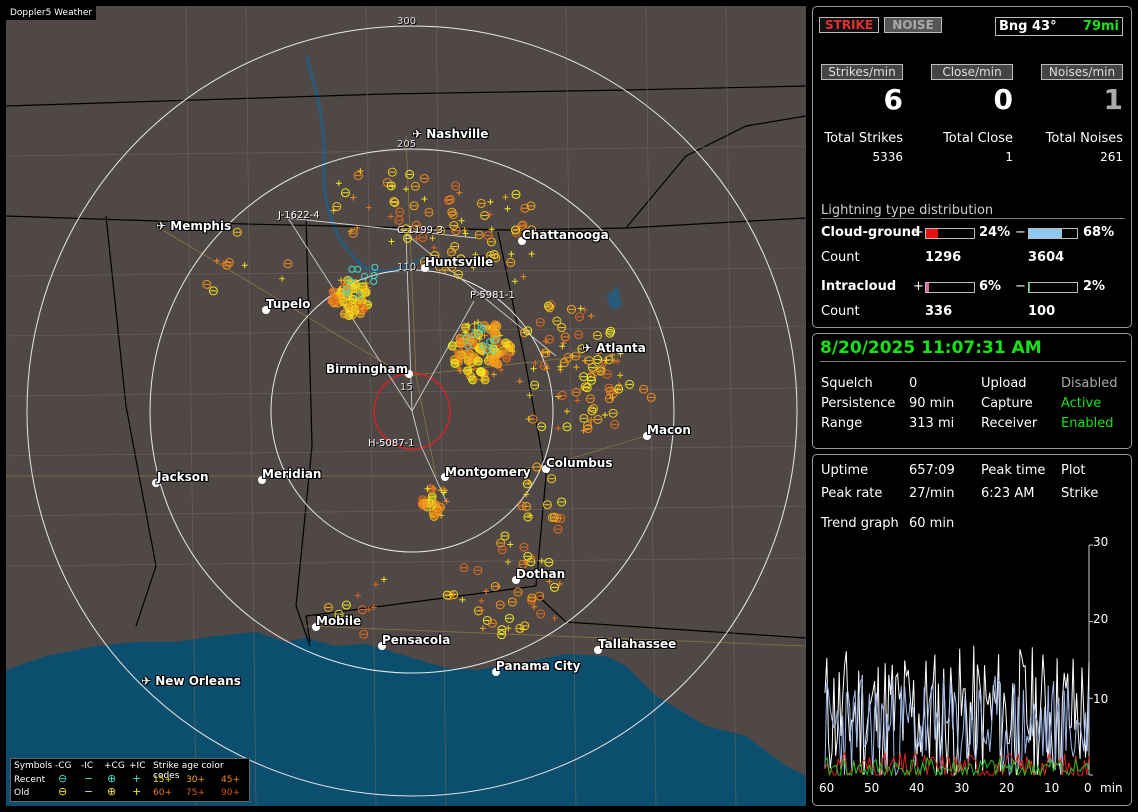 This screenshot has height=812, width=1138. Describe the element at coordinates (1088, 788) in the screenshot. I see `x-tick: 0` at that location.